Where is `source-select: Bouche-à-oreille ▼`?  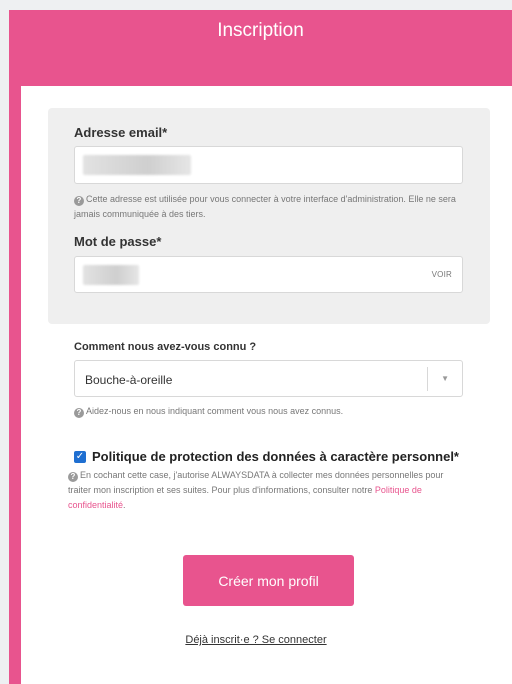 source-select: Bouche-à-oreille ▼ is located at coordinates (268, 378).